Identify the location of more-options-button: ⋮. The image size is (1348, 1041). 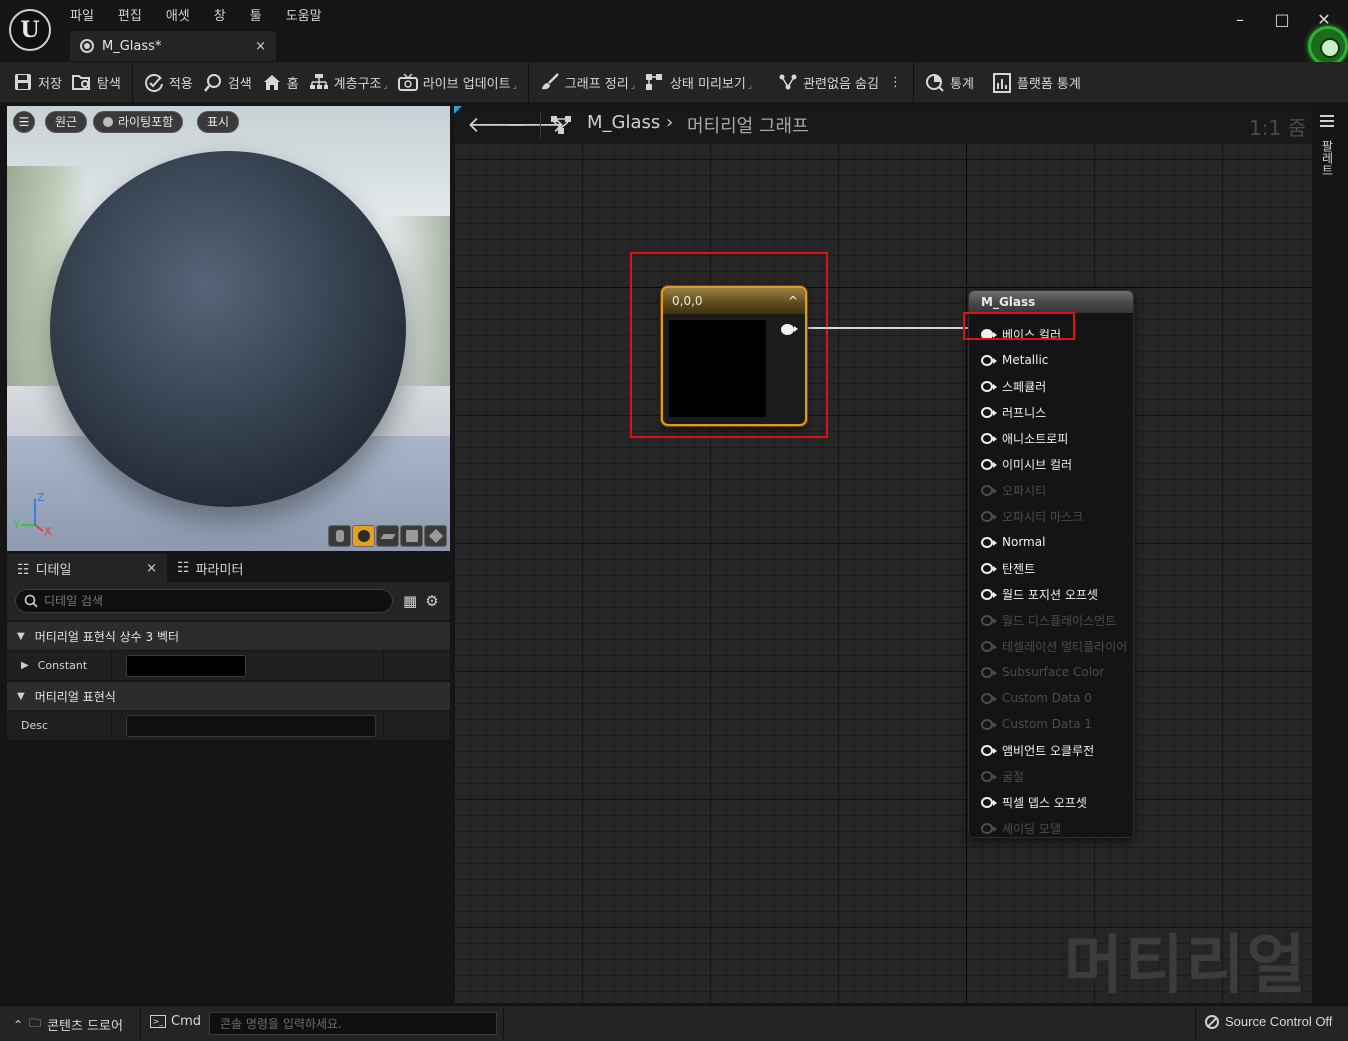
(895, 82).